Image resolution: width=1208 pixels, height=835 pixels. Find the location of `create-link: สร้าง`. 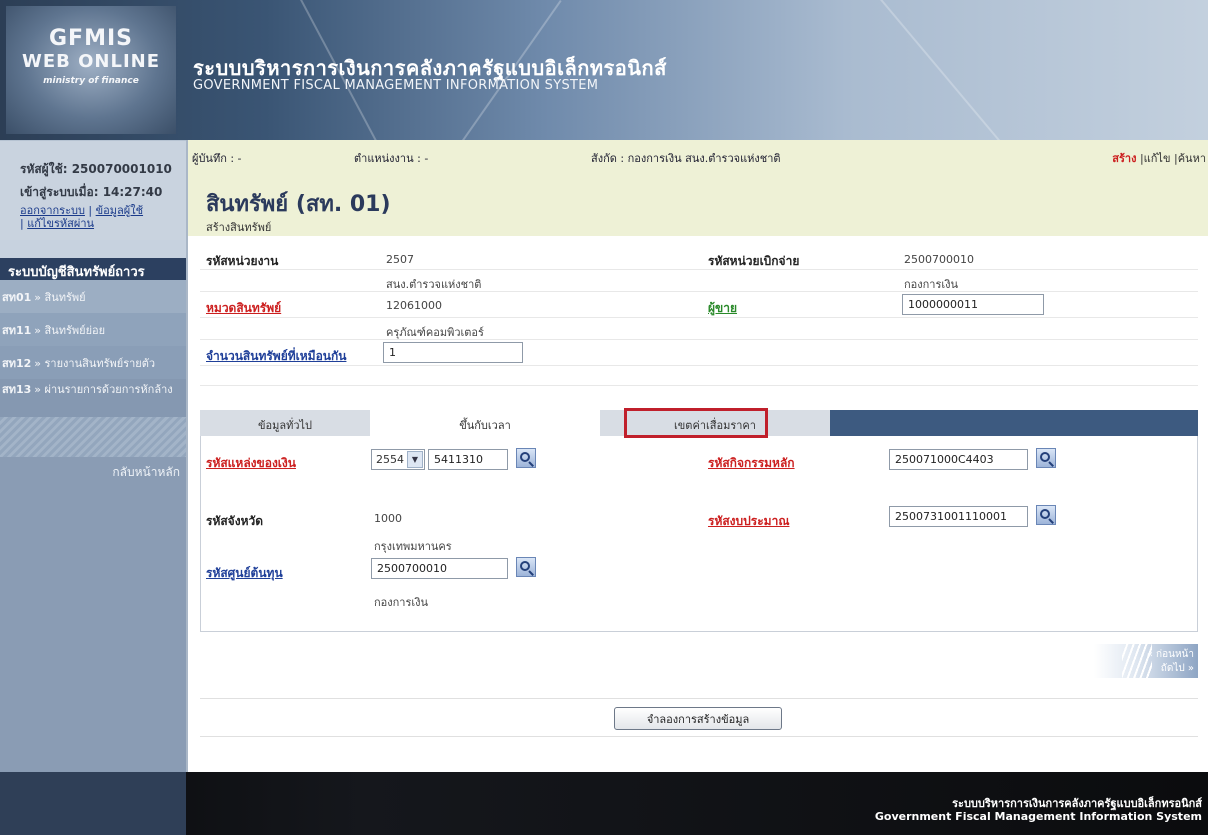

create-link: สร้าง is located at coordinates (1124, 158).